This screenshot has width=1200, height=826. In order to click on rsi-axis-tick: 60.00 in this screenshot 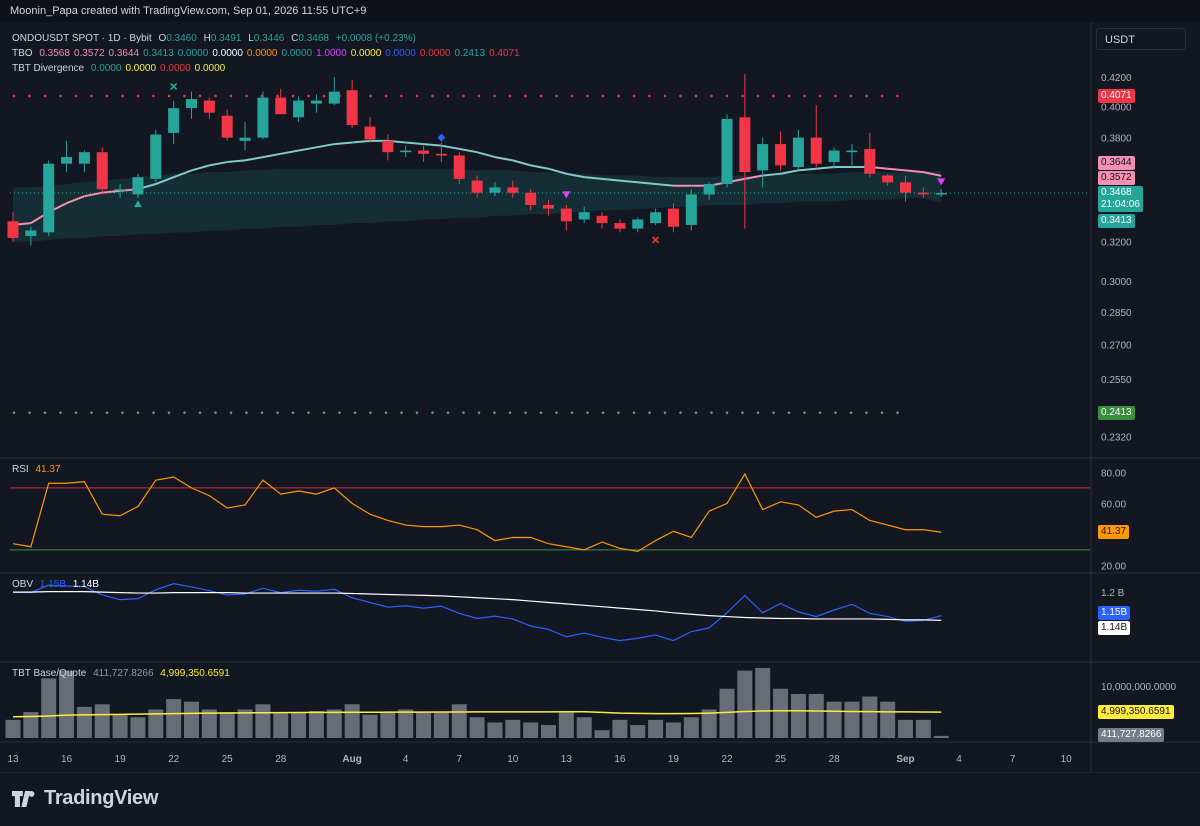, I will do `click(1113, 504)`.